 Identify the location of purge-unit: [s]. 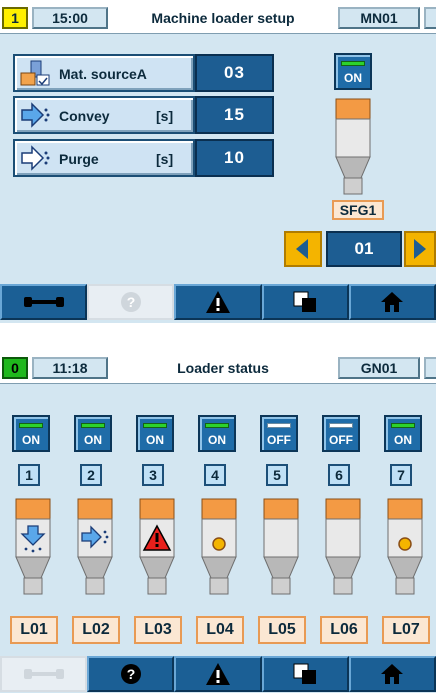
(165, 159).